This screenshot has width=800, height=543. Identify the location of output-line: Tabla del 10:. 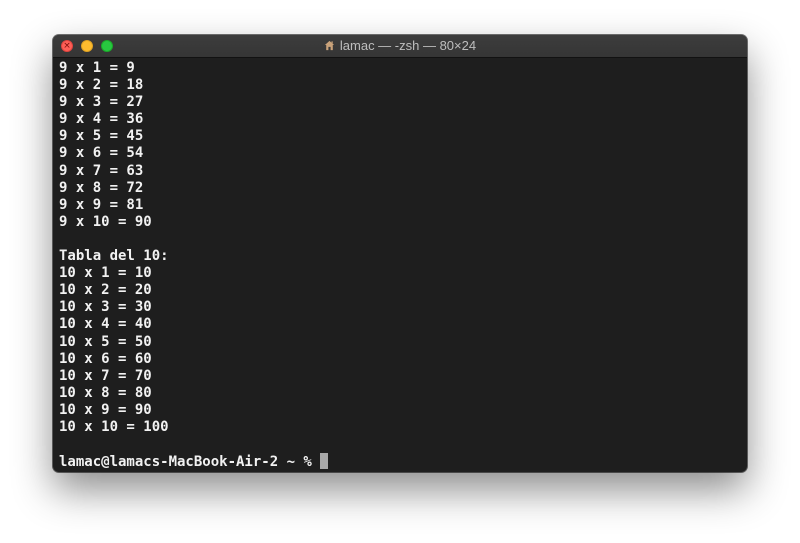
(114, 256).